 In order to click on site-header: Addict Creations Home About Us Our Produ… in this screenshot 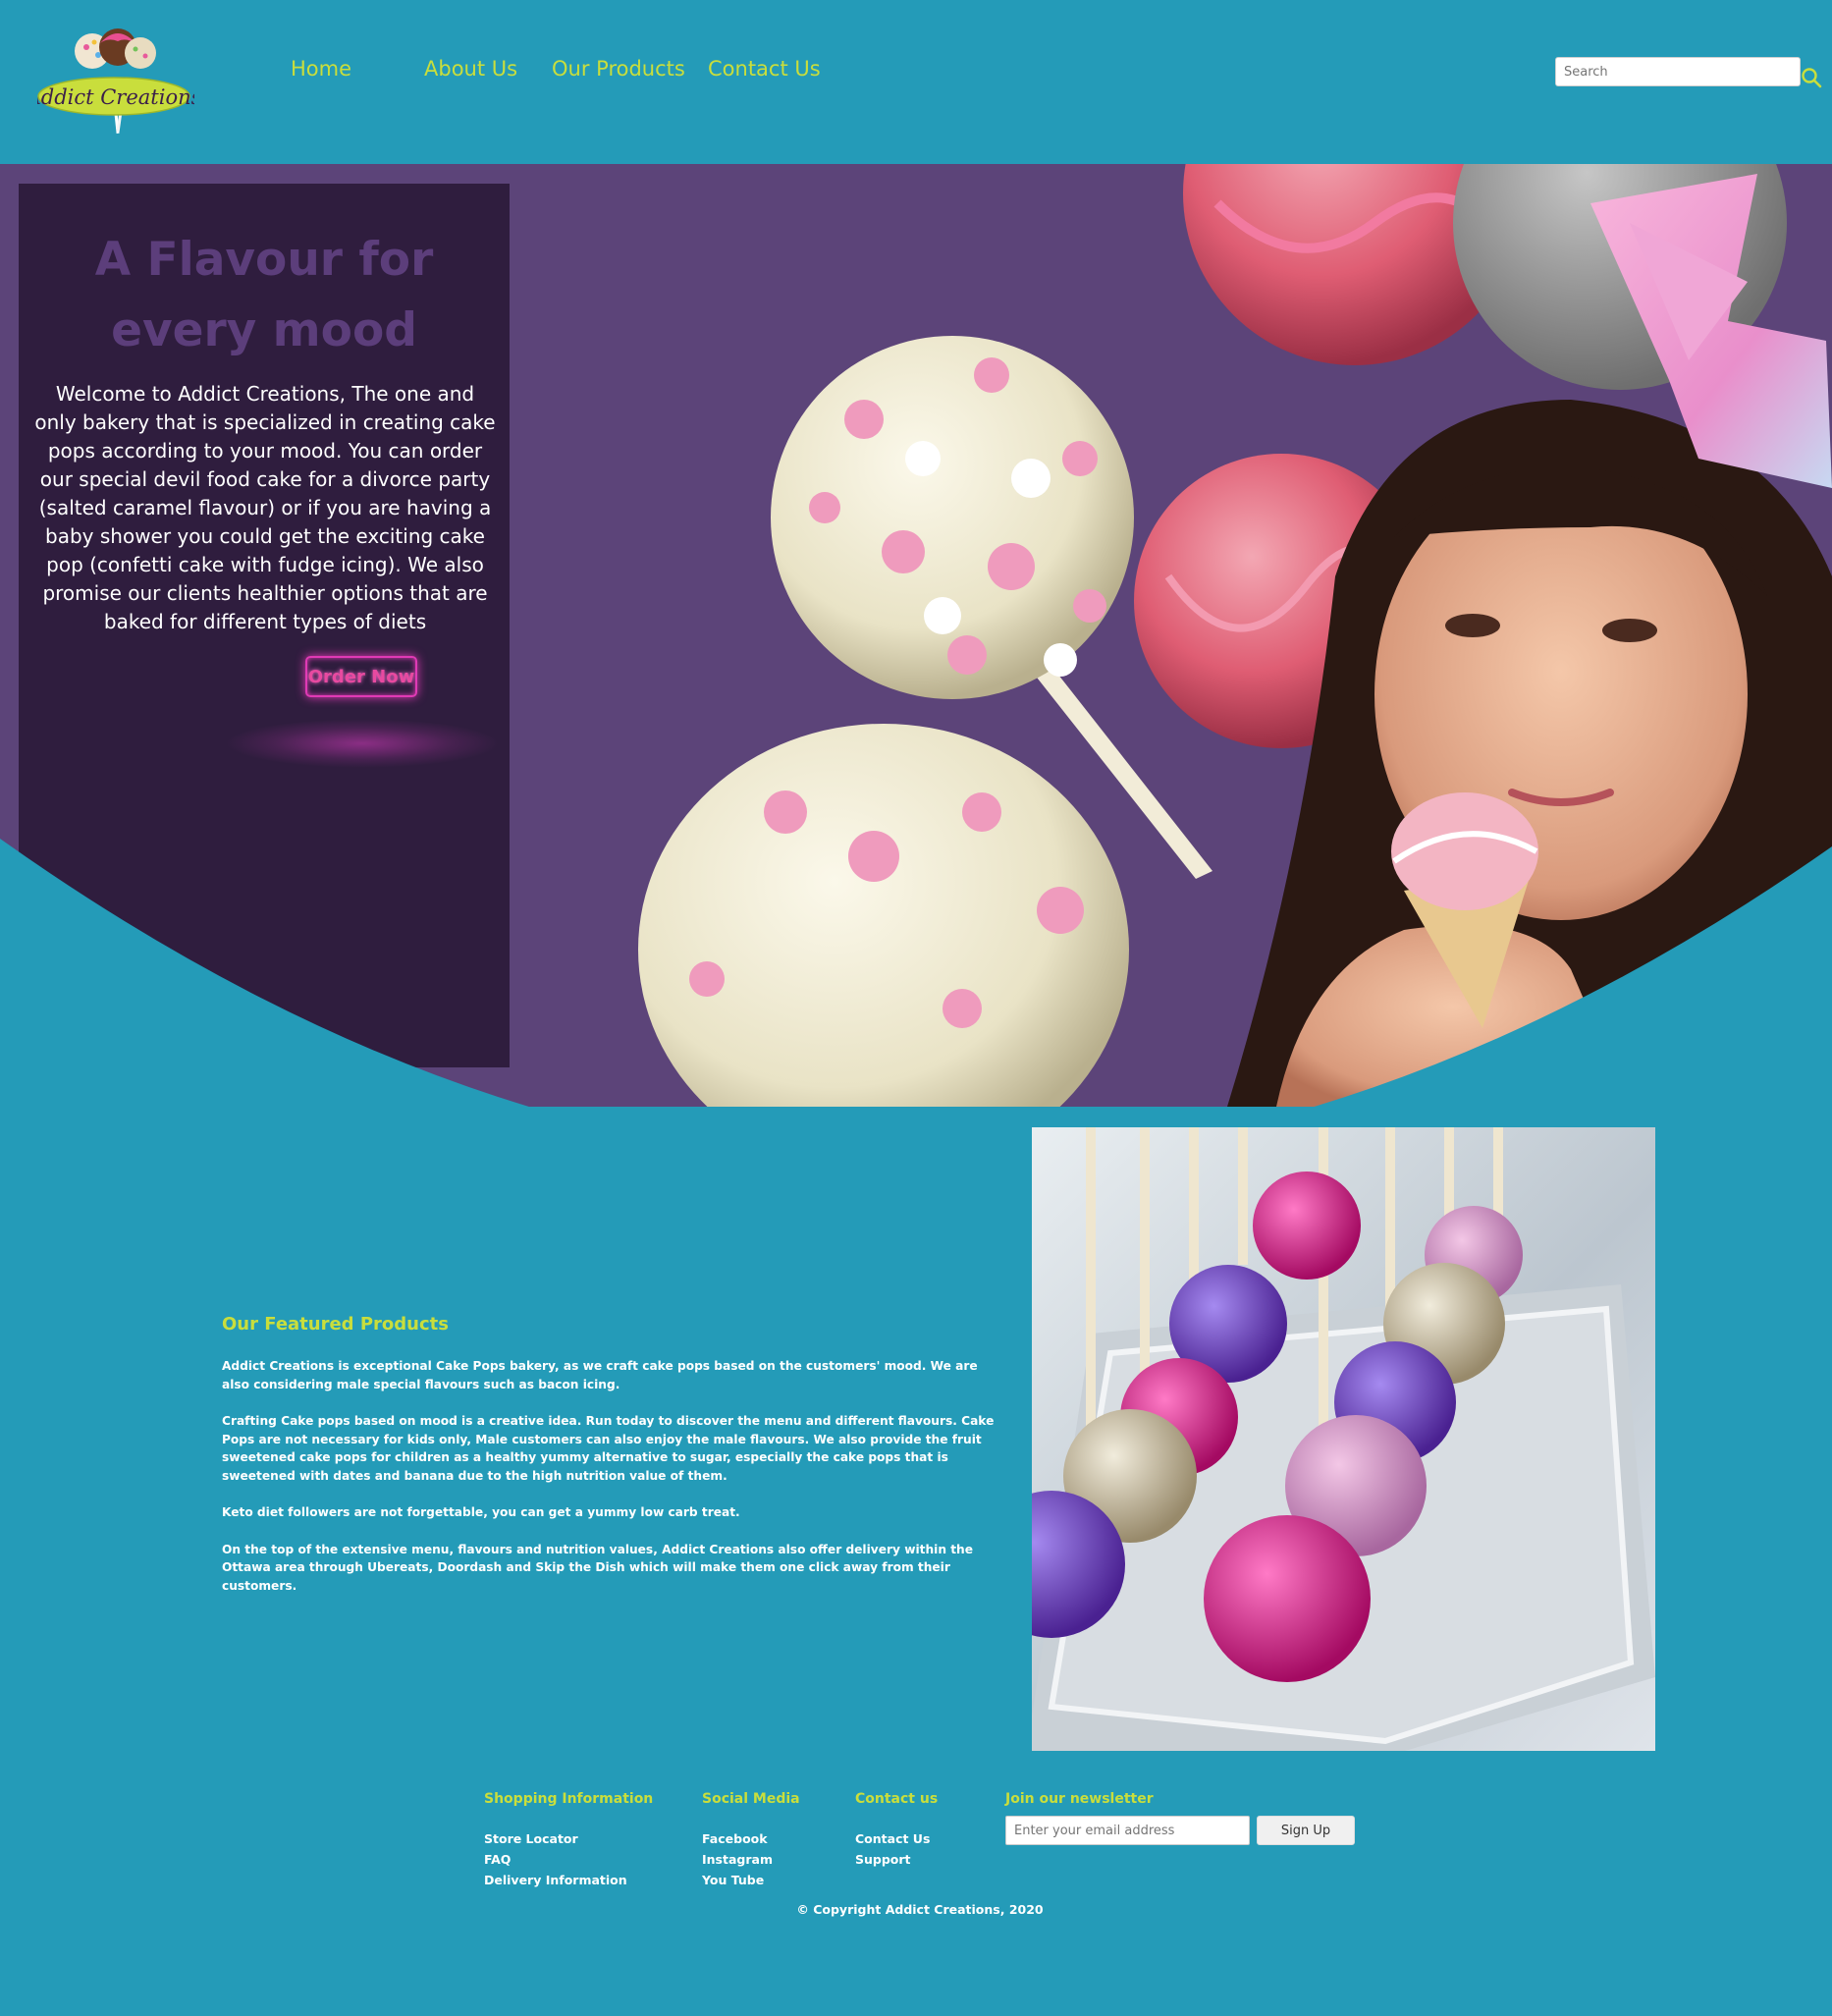, I will do `click(916, 82)`.